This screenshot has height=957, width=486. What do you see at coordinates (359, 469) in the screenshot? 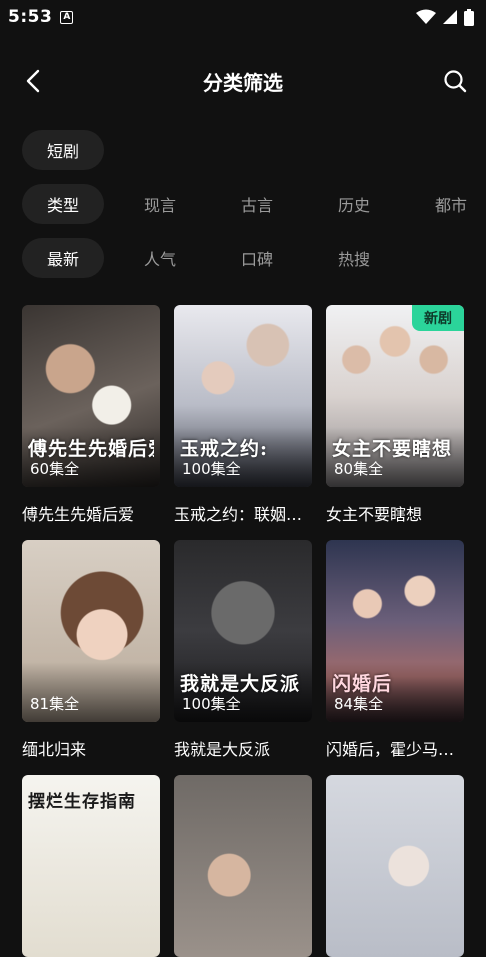
I see `episode-count: 80集全` at bounding box center [359, 469].